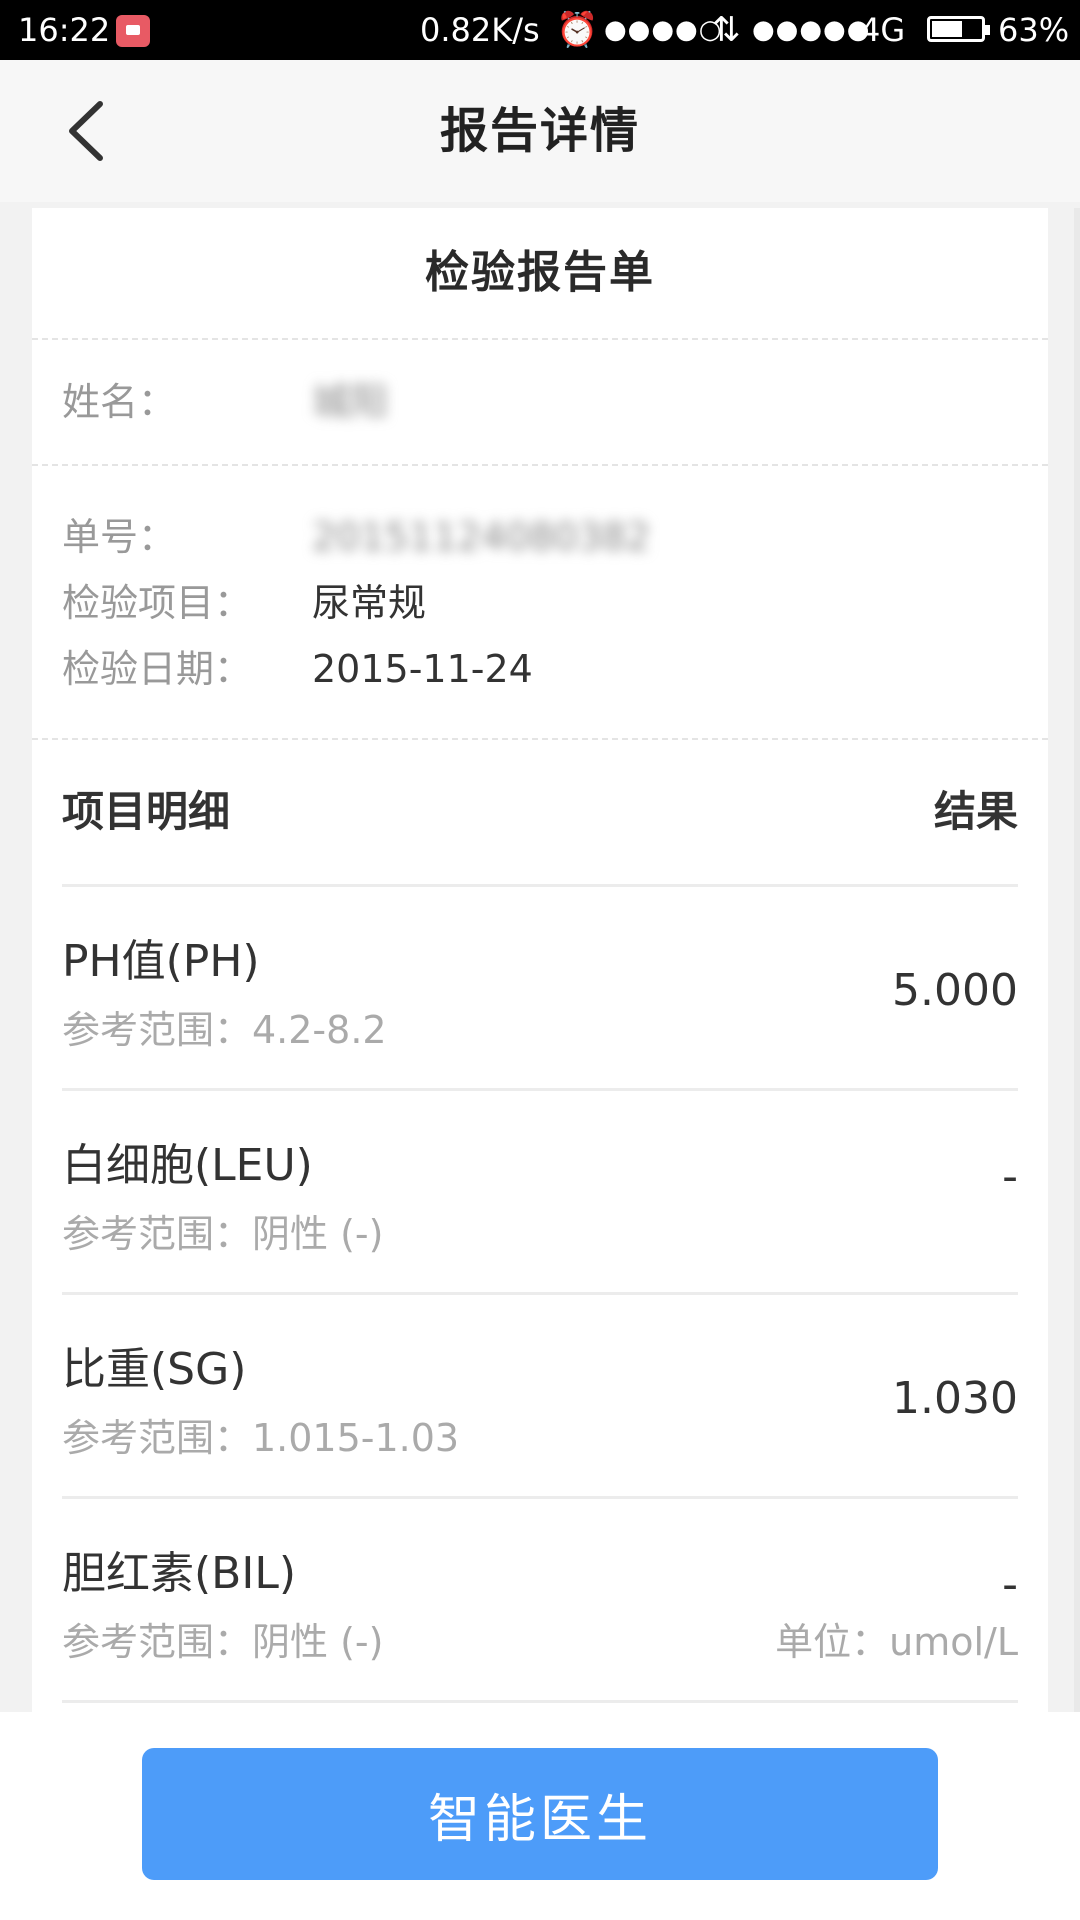  I want to click on nav-bar: 报告详情, so click(540, 131).